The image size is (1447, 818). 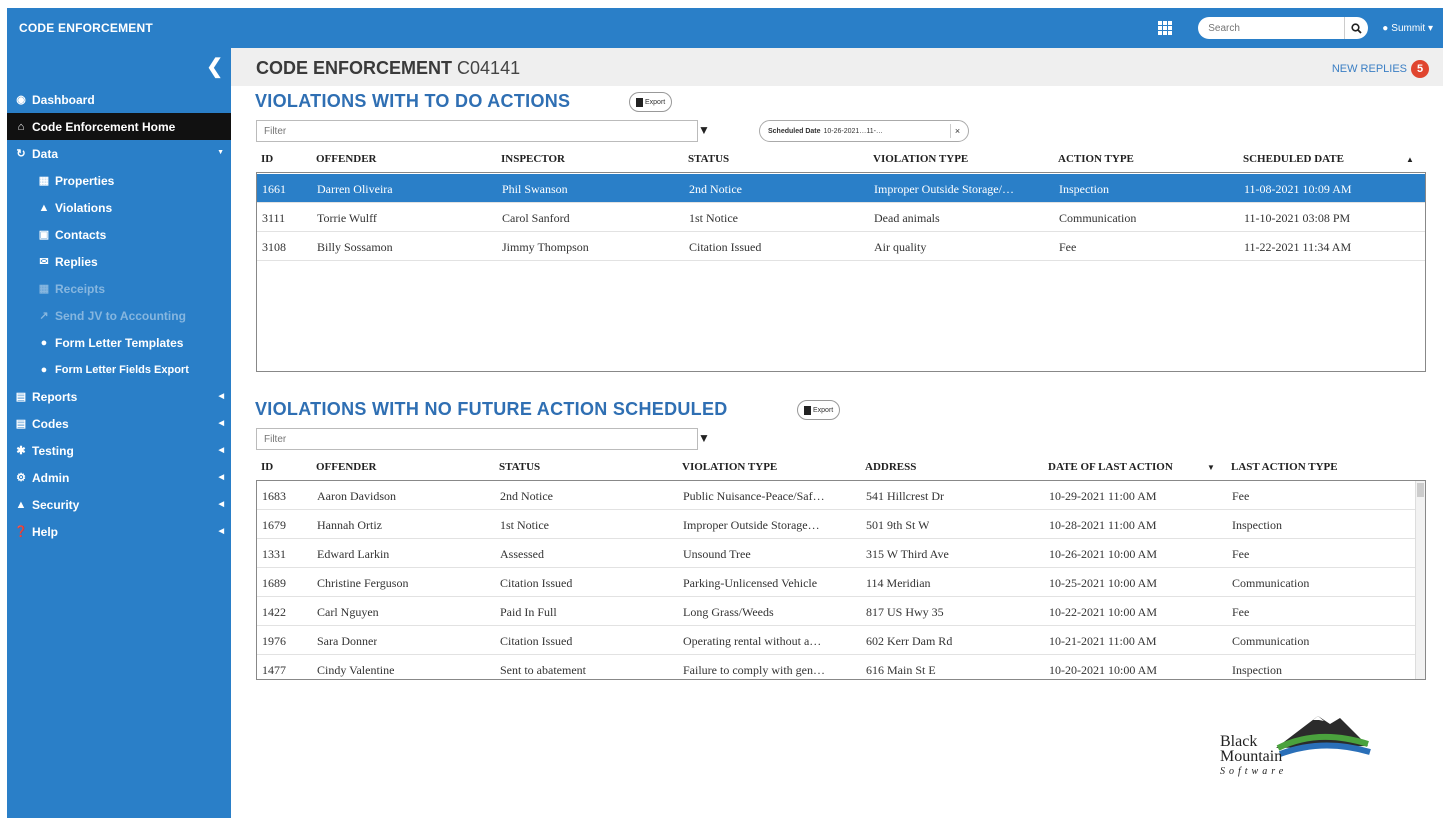 I want to click on topbar-actions: ● Summit ▾, so click(x=1295, y=28).